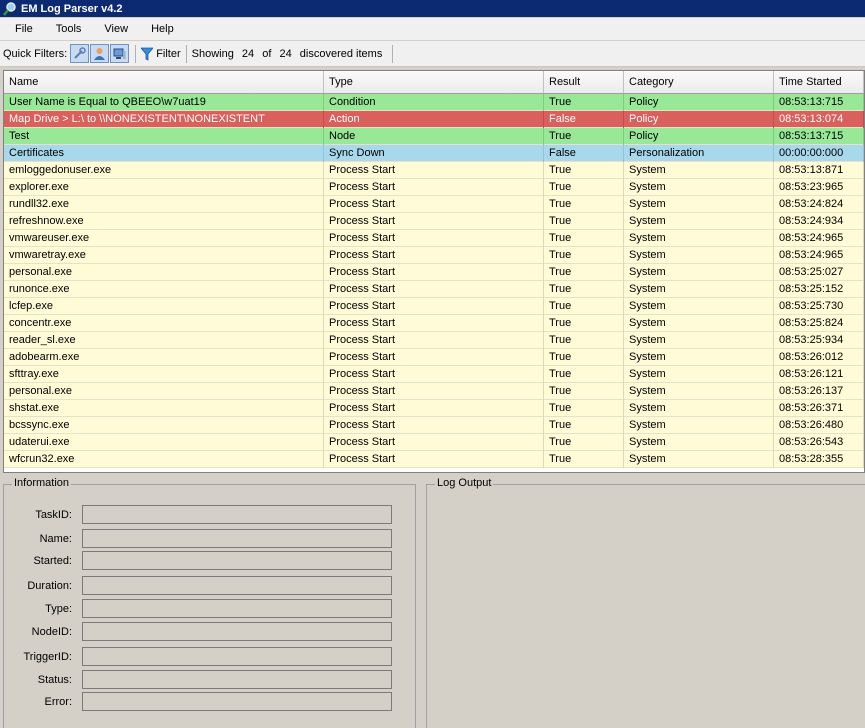 This screenshot has width=865, height=728. What do you see at coordinates (819, 306) in the screenshot?
I see `cell-time-started: 08:53:25:730` at bounding box center [819, 306].